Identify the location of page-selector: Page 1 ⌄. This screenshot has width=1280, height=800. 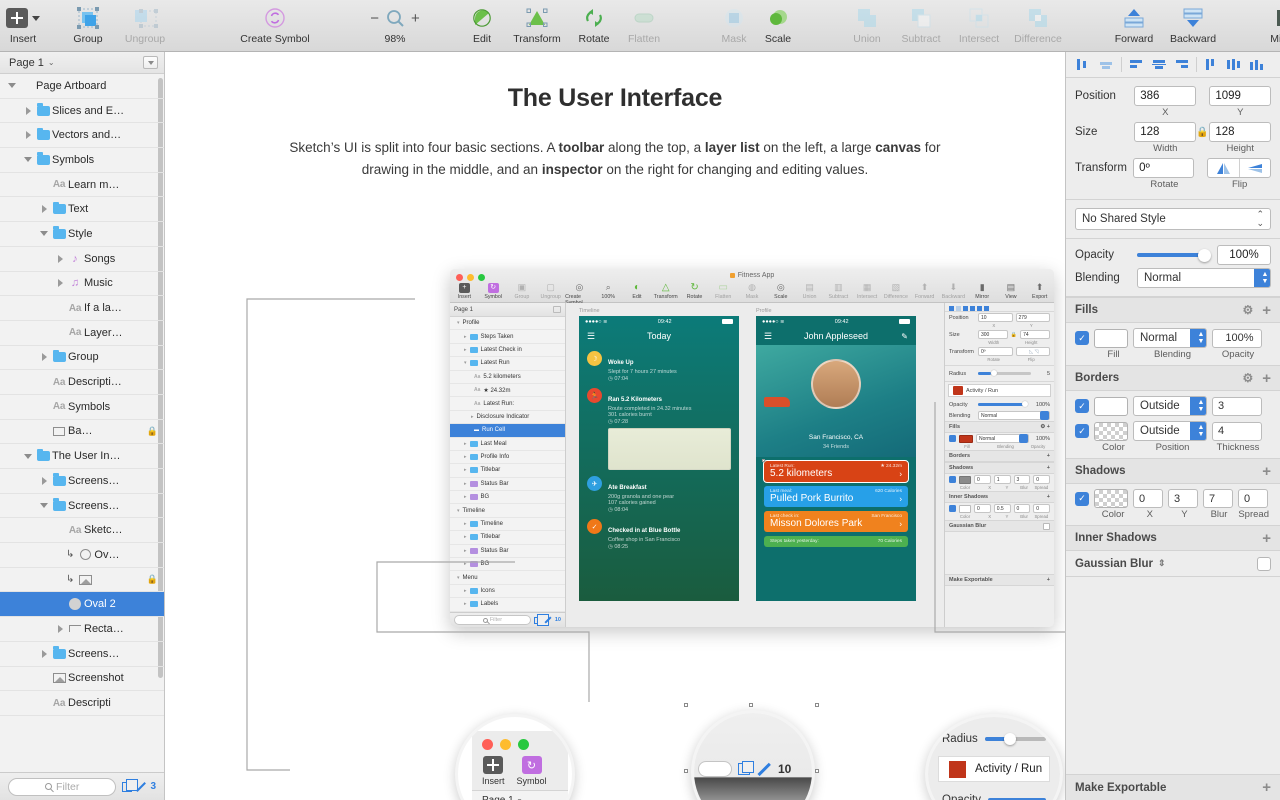
(32, 63).